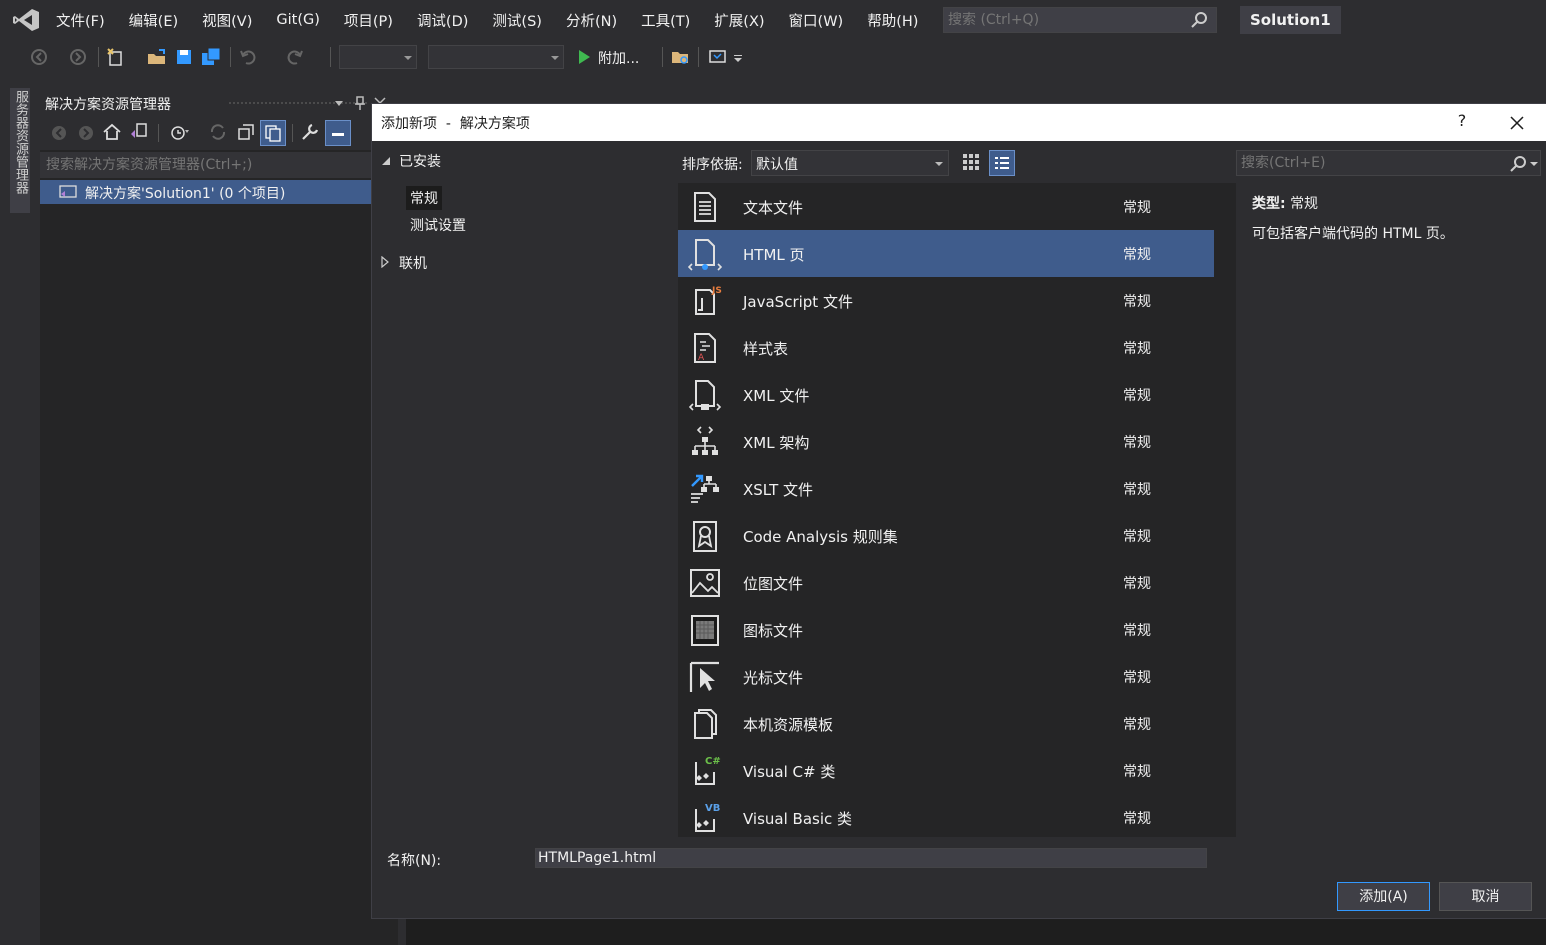 The width and height of the screenshot is (1546, 945). What do you see at coordinates (946, 253) in the screenshot?
I see `template-row: HTML 页 常规` at bounding box center [946, 253].